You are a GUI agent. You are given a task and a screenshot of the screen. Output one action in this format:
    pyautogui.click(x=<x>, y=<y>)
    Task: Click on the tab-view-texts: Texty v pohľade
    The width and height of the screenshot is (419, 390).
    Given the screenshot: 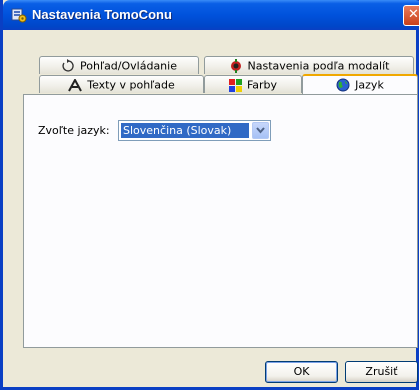 What is the action you would take?
    pyautogui.click(x=121, y=84)
    